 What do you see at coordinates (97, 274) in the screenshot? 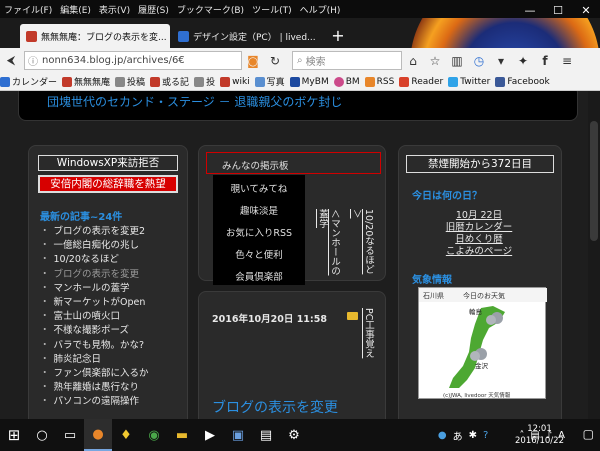
I see `article-link: ブログの表示を変更` at bounding box center [97, 274].